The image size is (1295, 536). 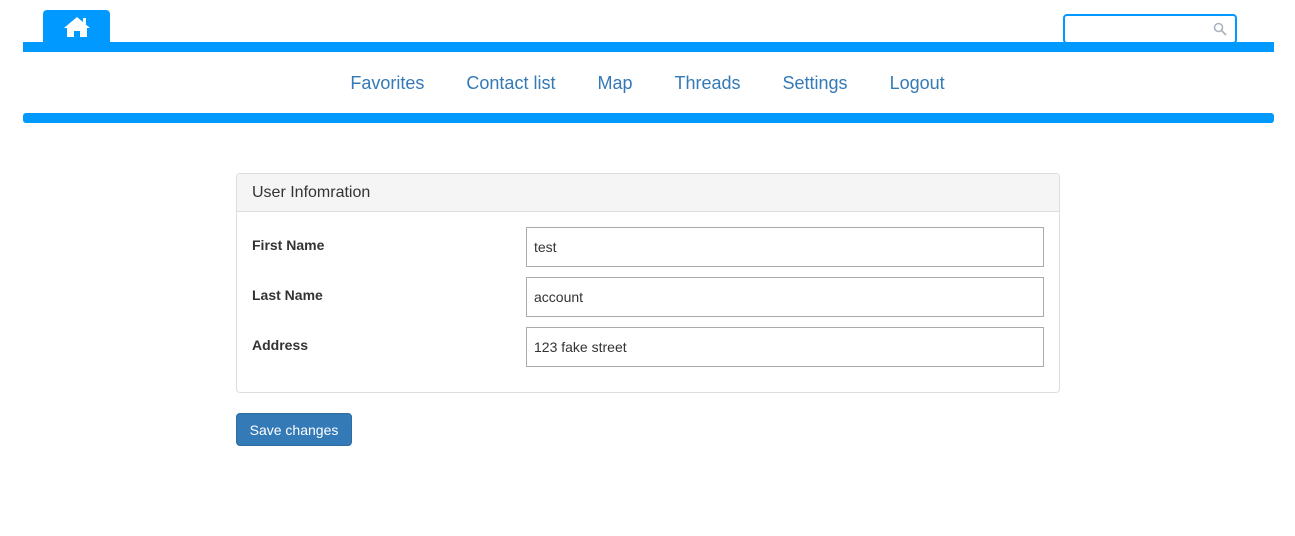 What do you see at coordinates (614, 83) in the screenshot?
I see `nav-item-map: Map` at bounding box center [614, 83].